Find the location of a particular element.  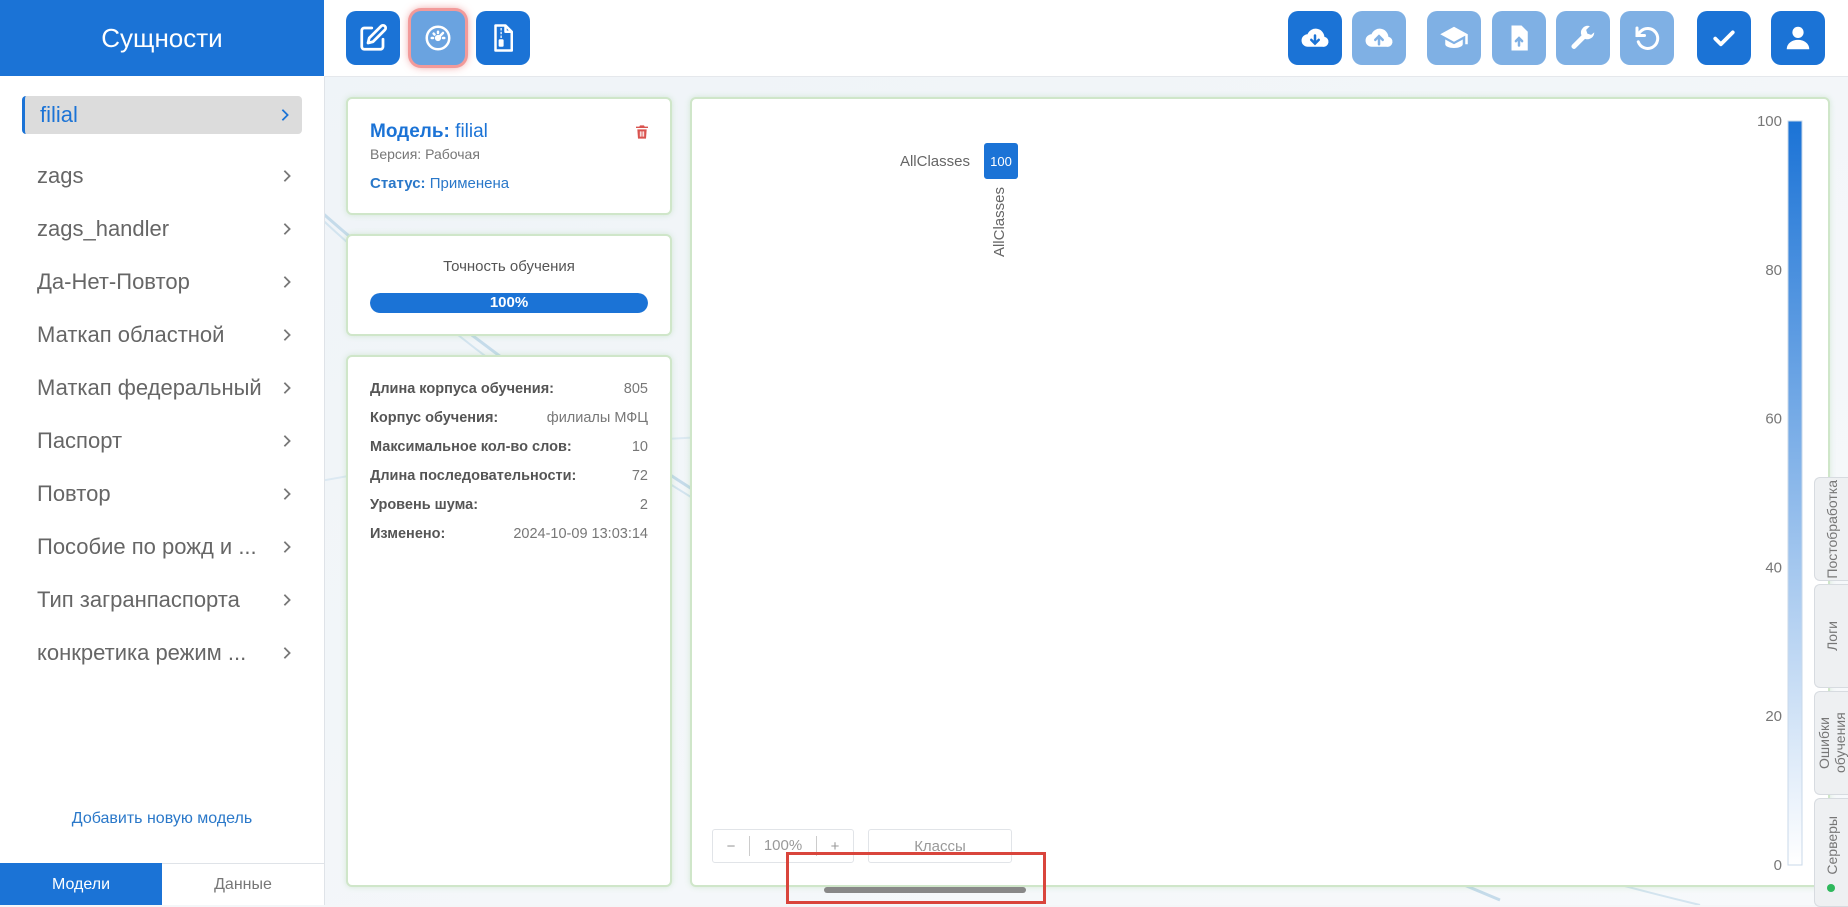

add-model-link: Добавить новую модель is located at coordinates (162, 819).